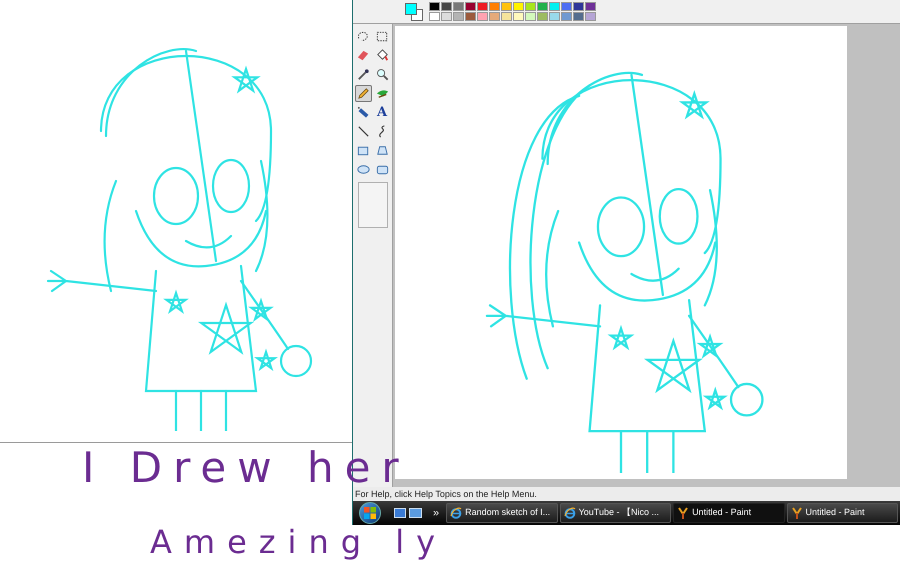 The image size is (900, 562). I want to click on tool-options-panel, so click(373, 205).